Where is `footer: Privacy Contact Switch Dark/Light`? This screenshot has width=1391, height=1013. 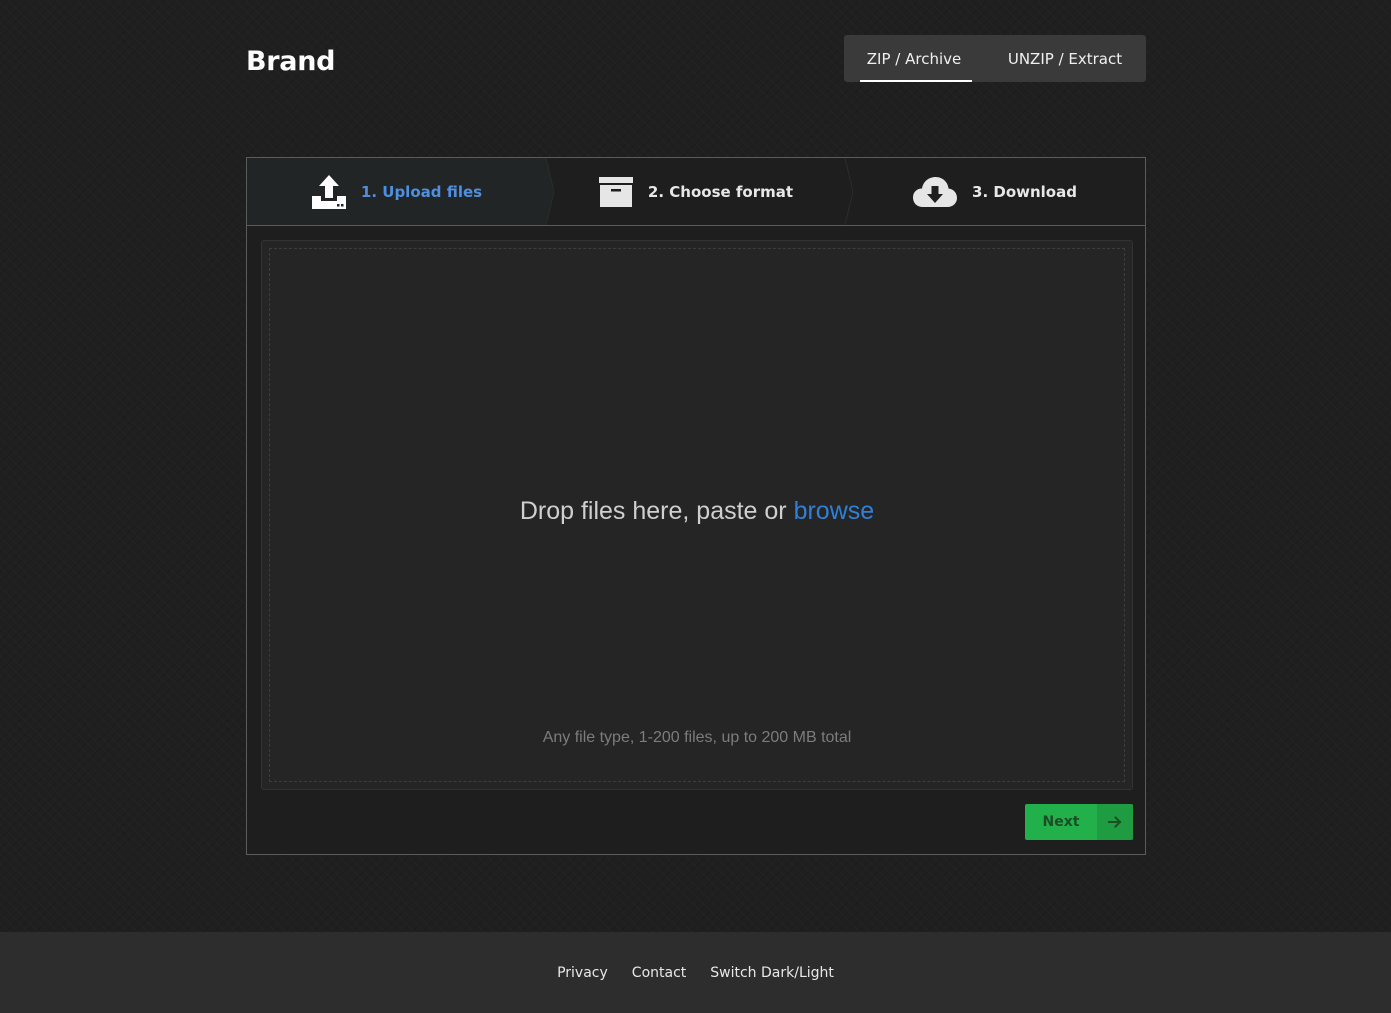
footer: Privacy Contact Switch Dark/Light is located at coordinates (695, 972).